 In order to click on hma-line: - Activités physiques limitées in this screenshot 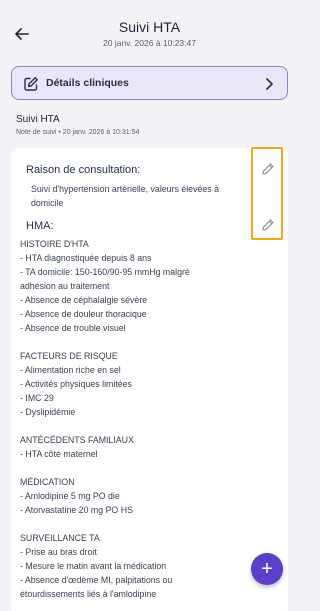, I will do `click(76, 384)`.